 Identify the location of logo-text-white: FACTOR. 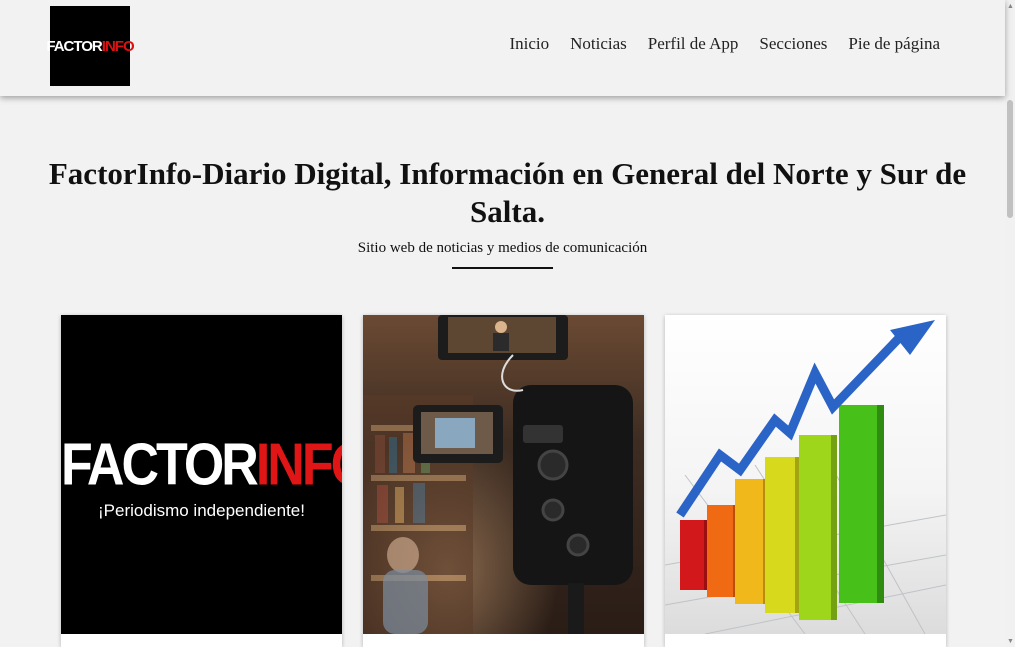
(74, 46).